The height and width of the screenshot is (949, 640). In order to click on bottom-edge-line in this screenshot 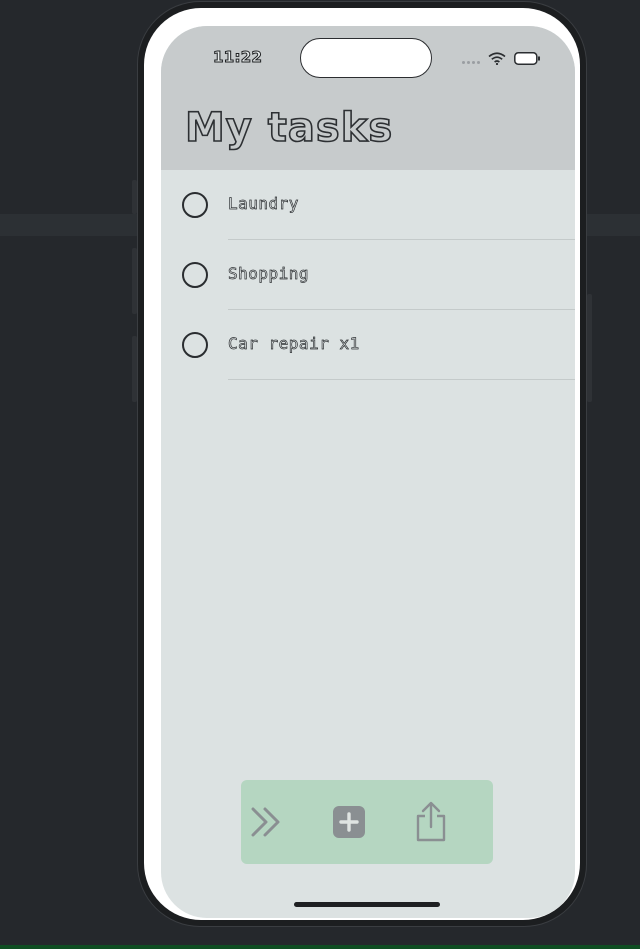, I will do `click(320, 947)`.